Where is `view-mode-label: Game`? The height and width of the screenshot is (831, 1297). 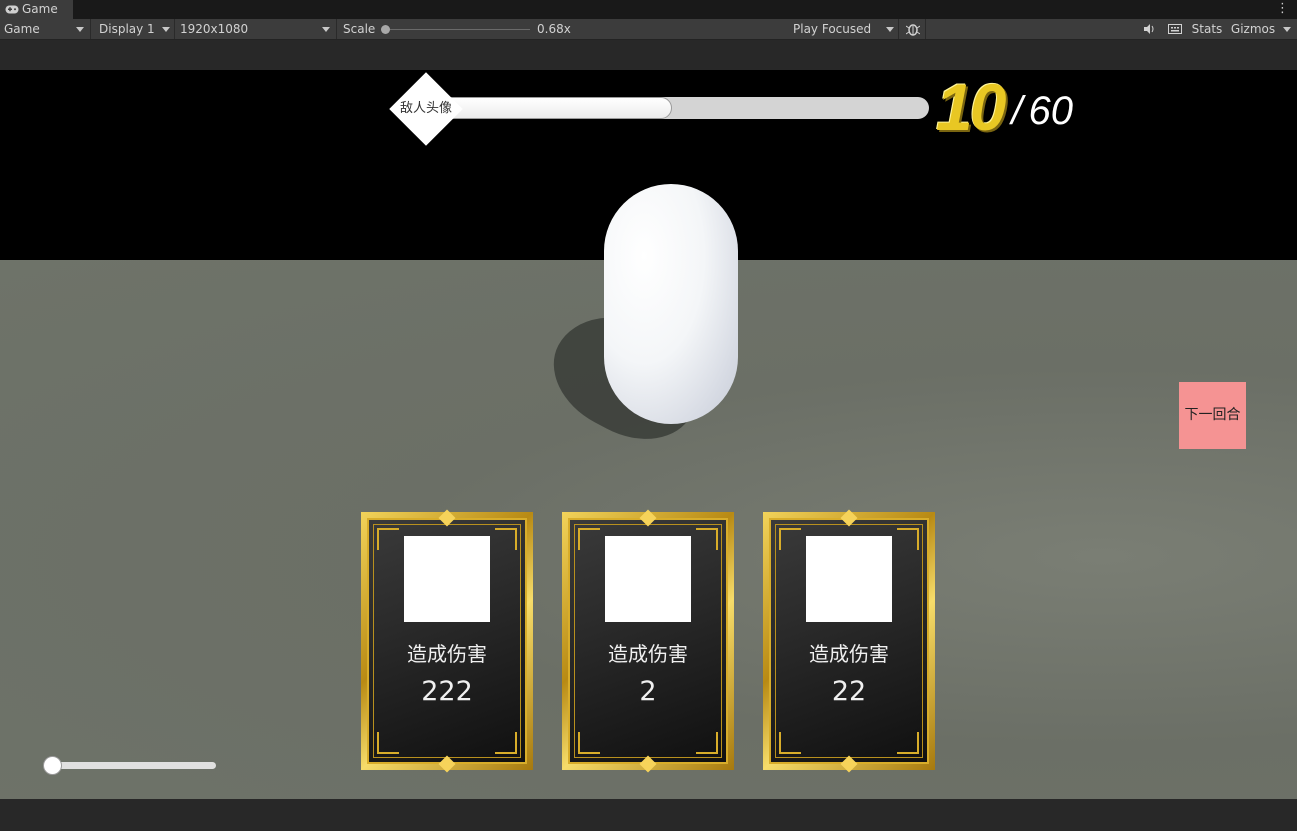 view-mode-label: Game is located at coordinates (22, 29).